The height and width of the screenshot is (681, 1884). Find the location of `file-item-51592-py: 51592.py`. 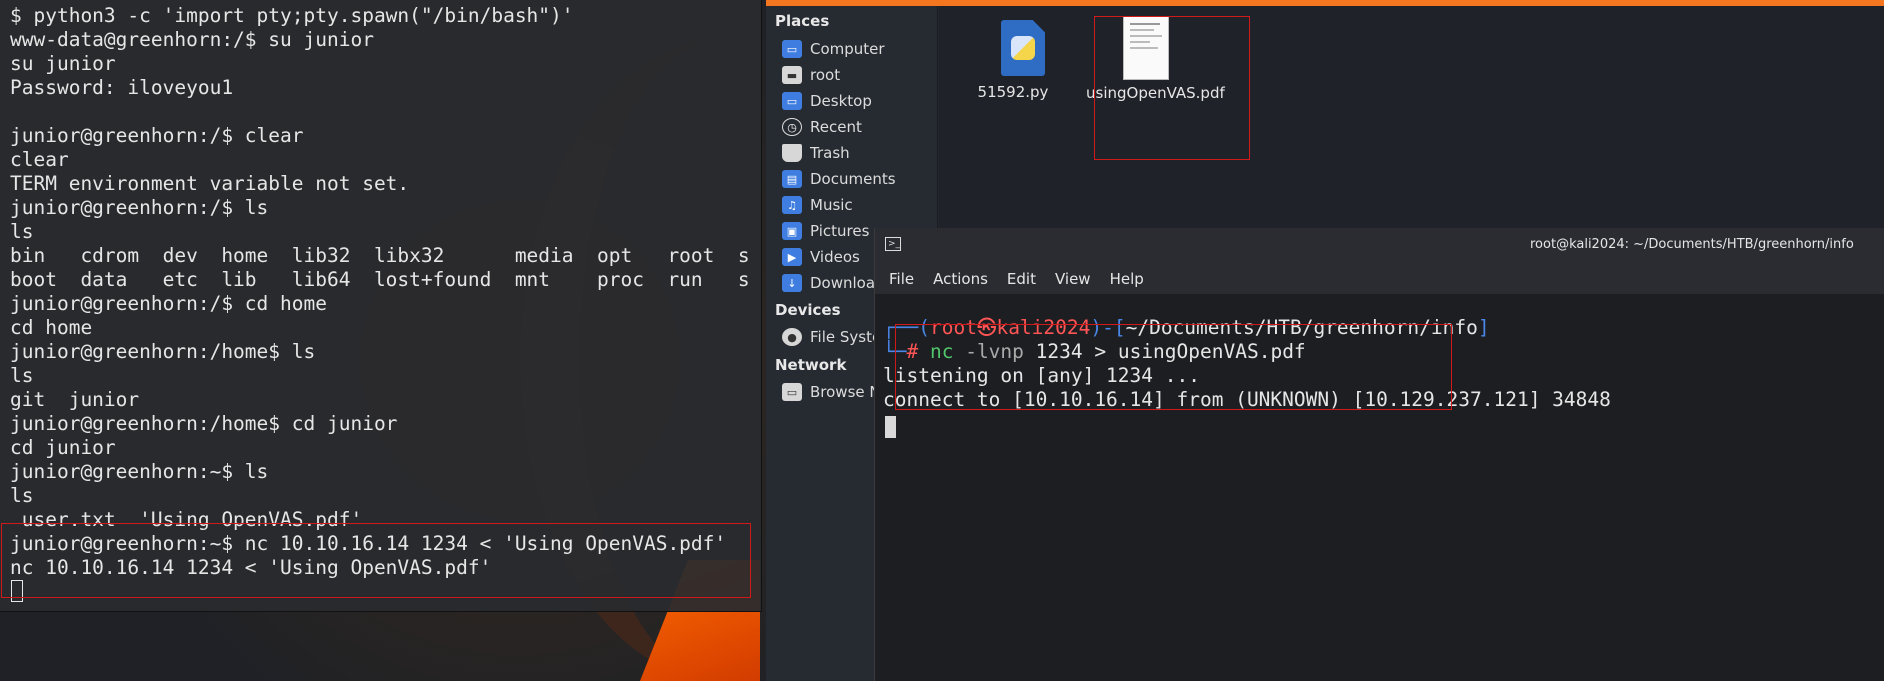

file-item-51592-py: 51592.py is located at coordinates (1013, 56).